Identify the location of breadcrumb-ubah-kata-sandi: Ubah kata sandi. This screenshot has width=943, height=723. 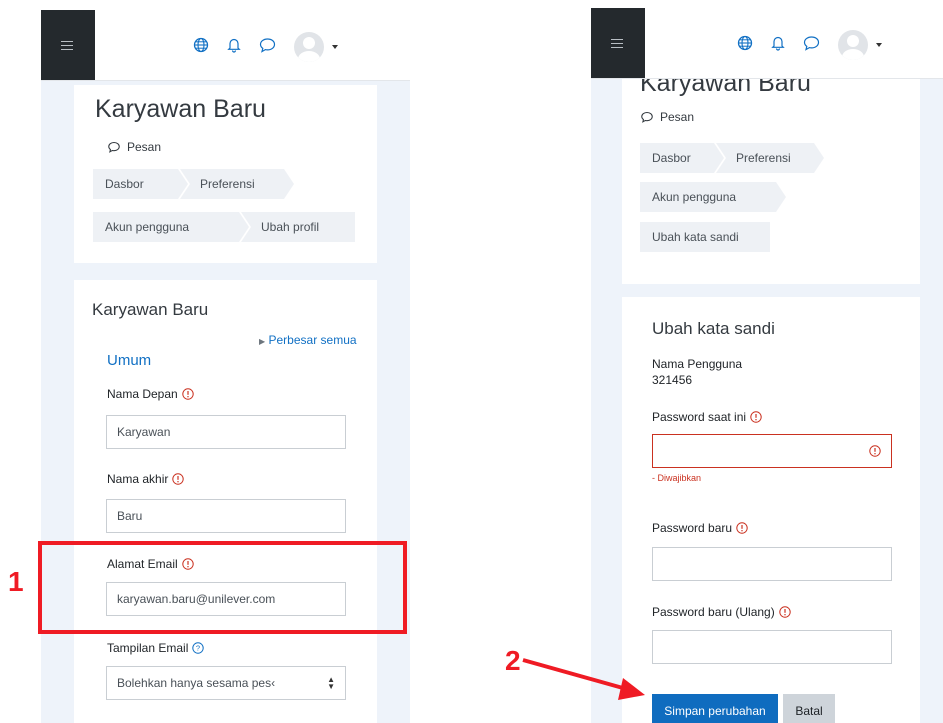
(705, 237).